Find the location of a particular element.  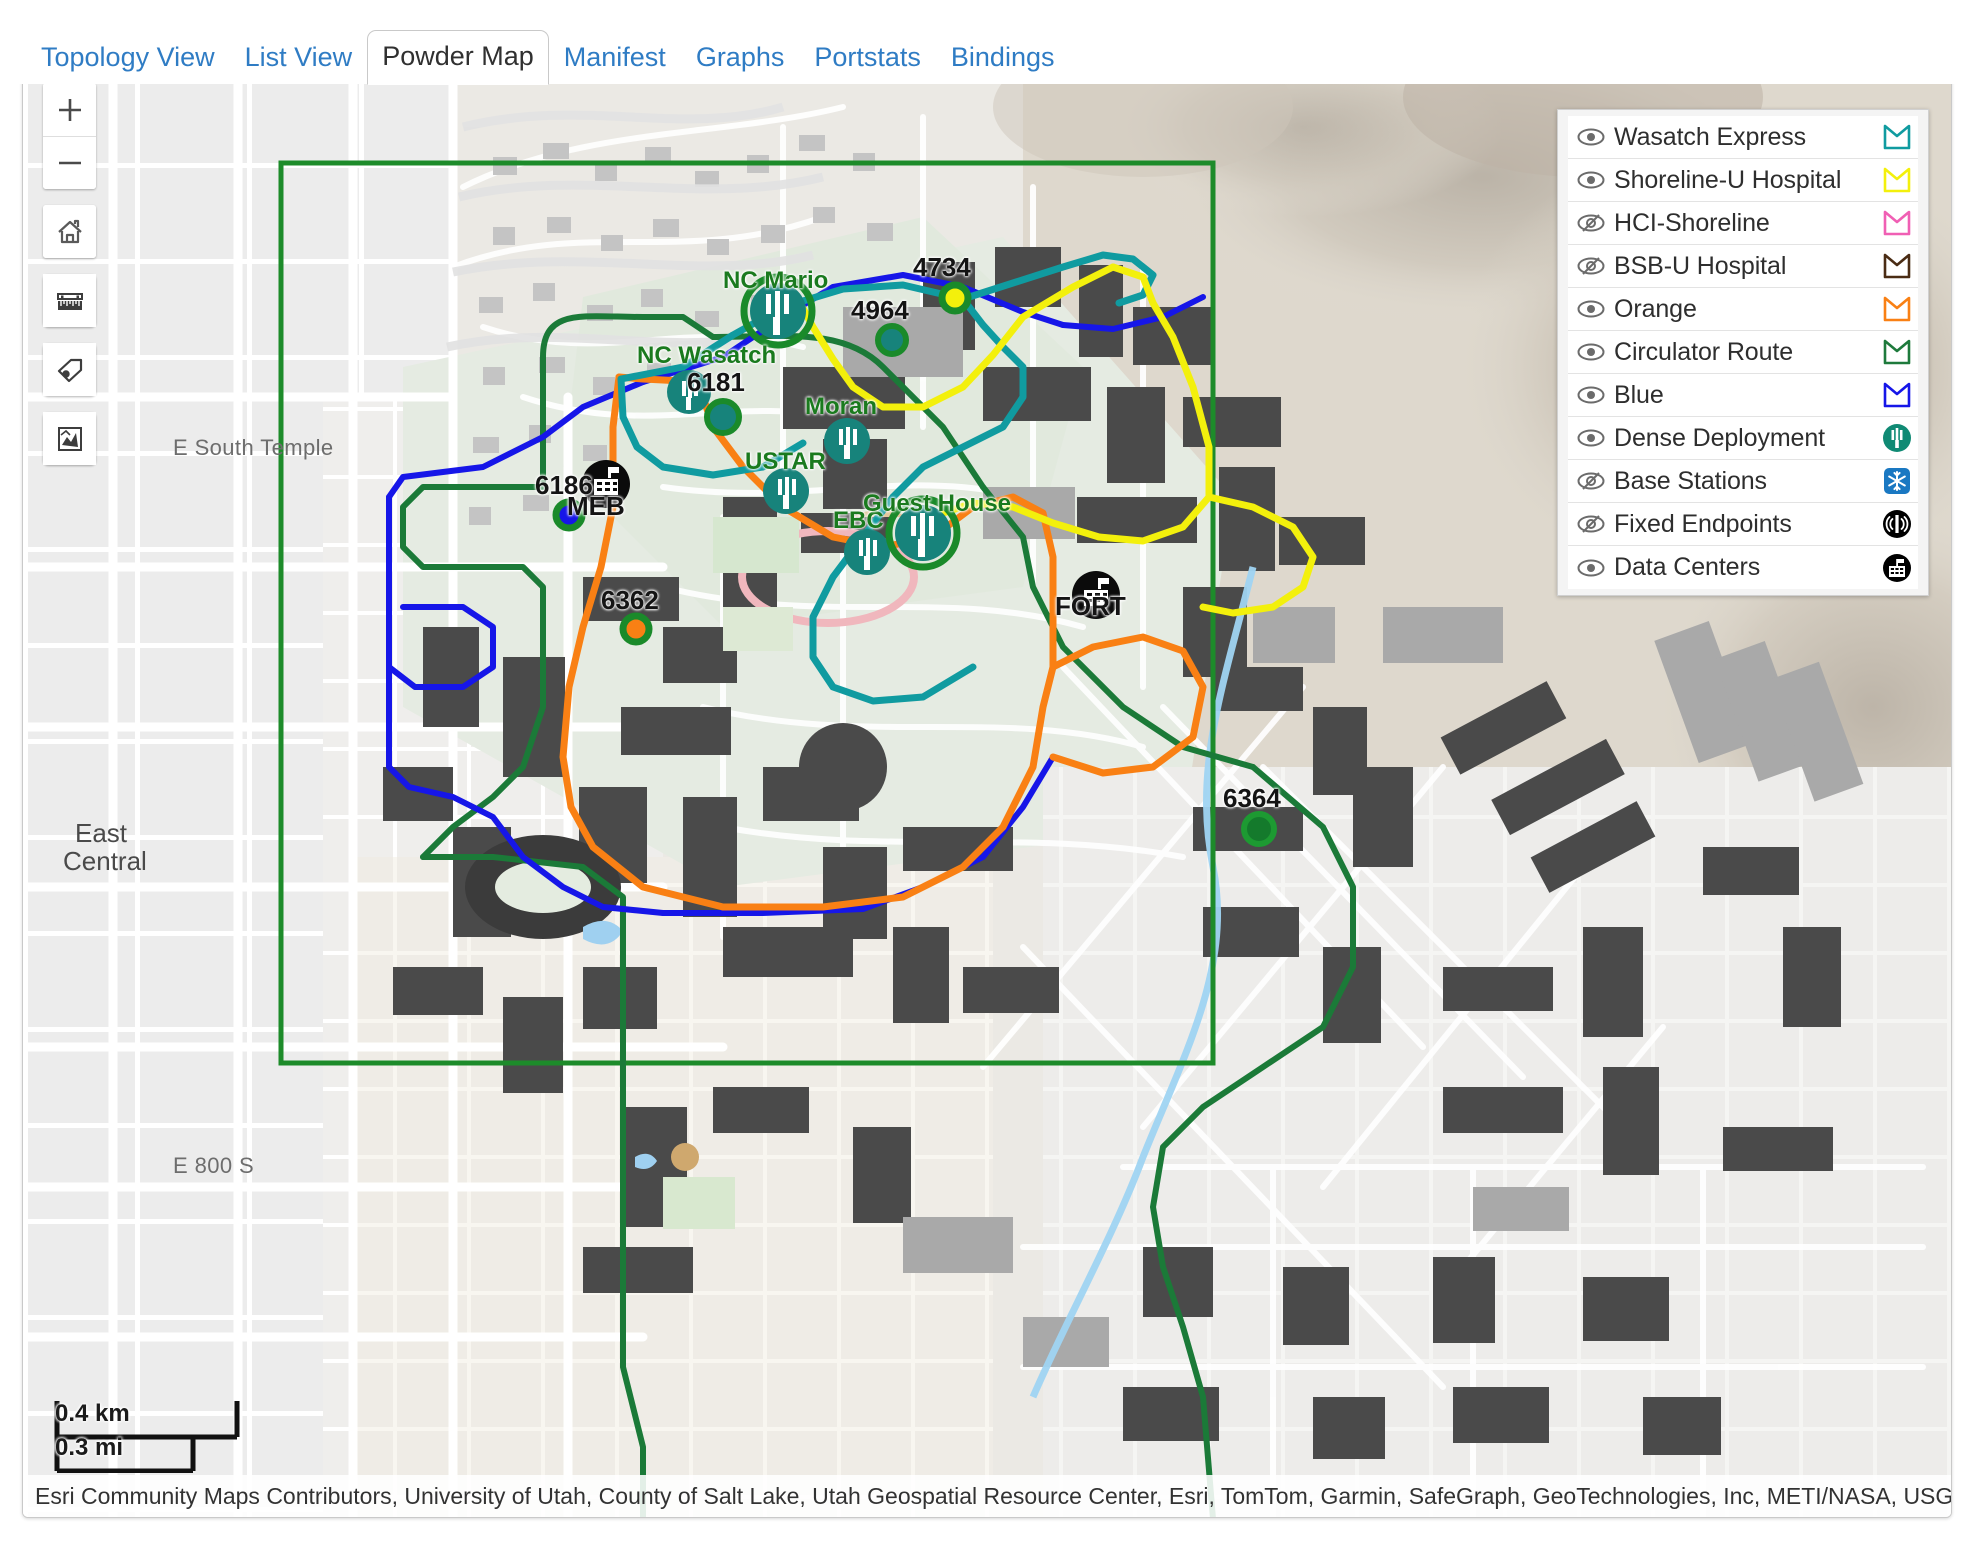

legend-label: HCI-Shoreline is located at coordinates (1692, 222).